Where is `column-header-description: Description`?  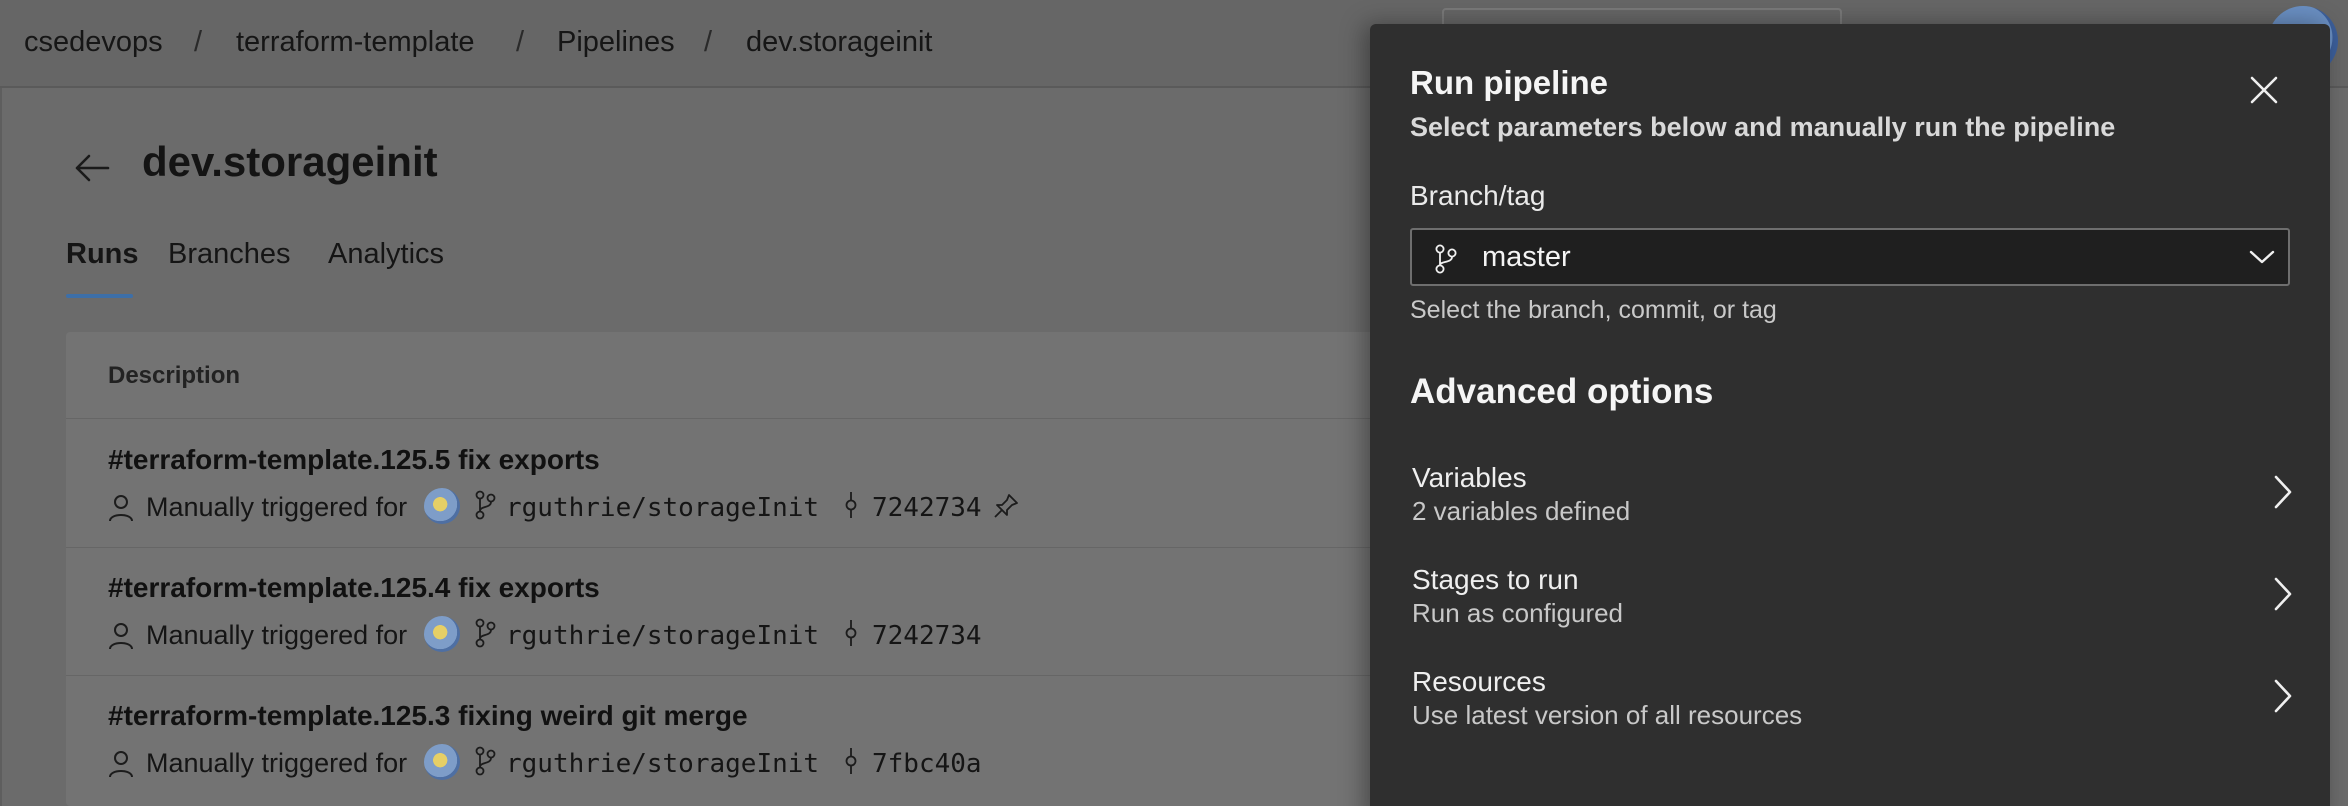
column-header-description: Description is located at coordinates (174, 375).